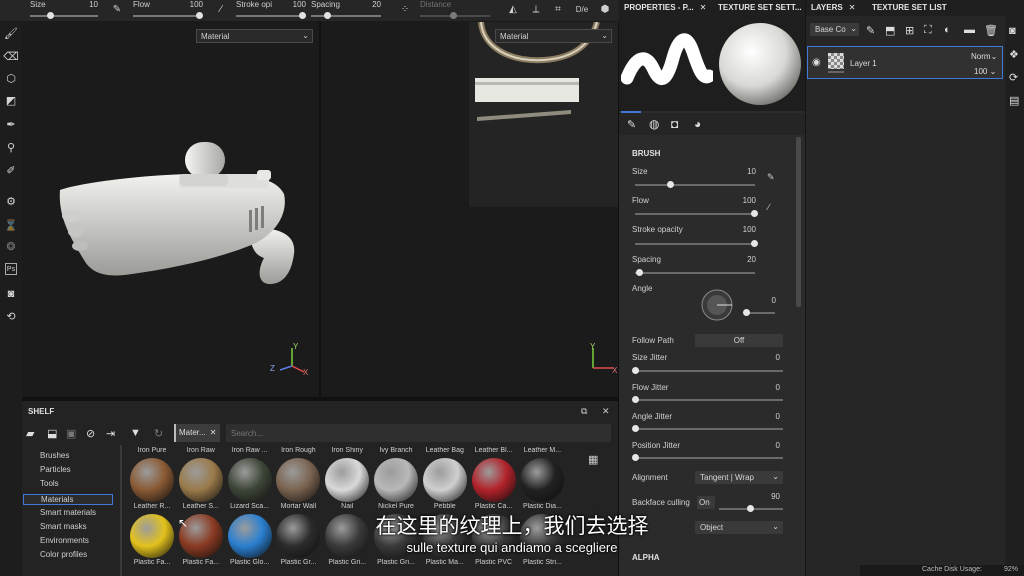  Describe the element at coordinates (635, 457) in the screenshot. I see `position-jitter-knob` at that location.